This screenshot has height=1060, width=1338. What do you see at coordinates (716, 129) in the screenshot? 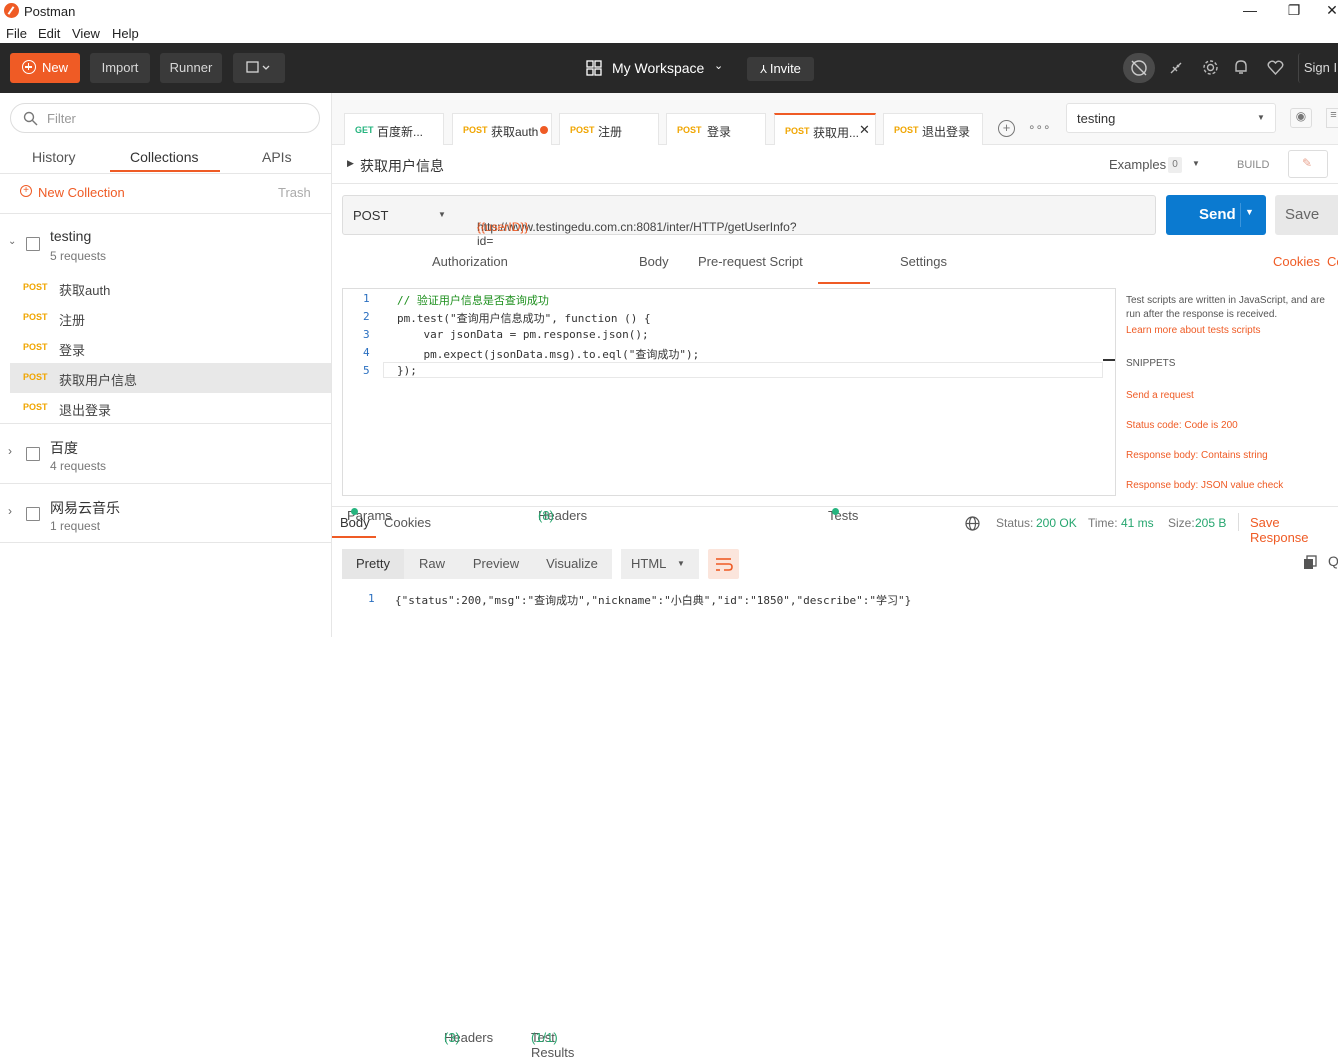
I see `tab-request: POST 登录` at bounding box center [716, 129].